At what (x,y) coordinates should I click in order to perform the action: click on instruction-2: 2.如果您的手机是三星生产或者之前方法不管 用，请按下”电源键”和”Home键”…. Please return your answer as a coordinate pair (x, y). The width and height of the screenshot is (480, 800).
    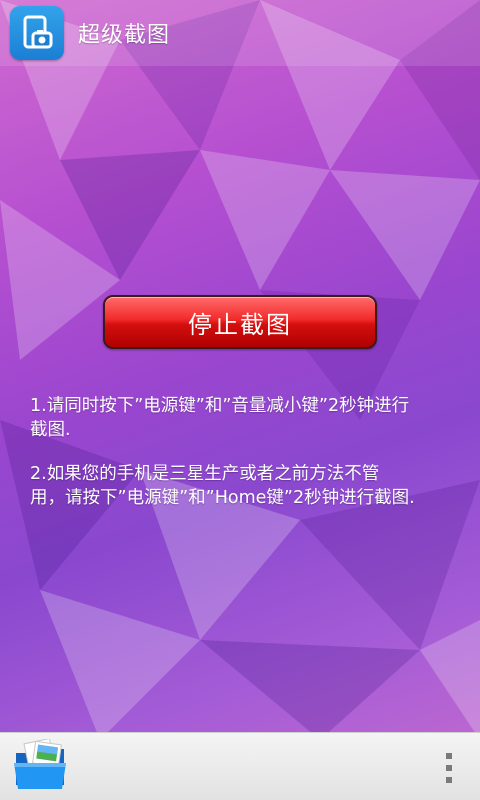
    Looking at the image, I should click on (245, 486).